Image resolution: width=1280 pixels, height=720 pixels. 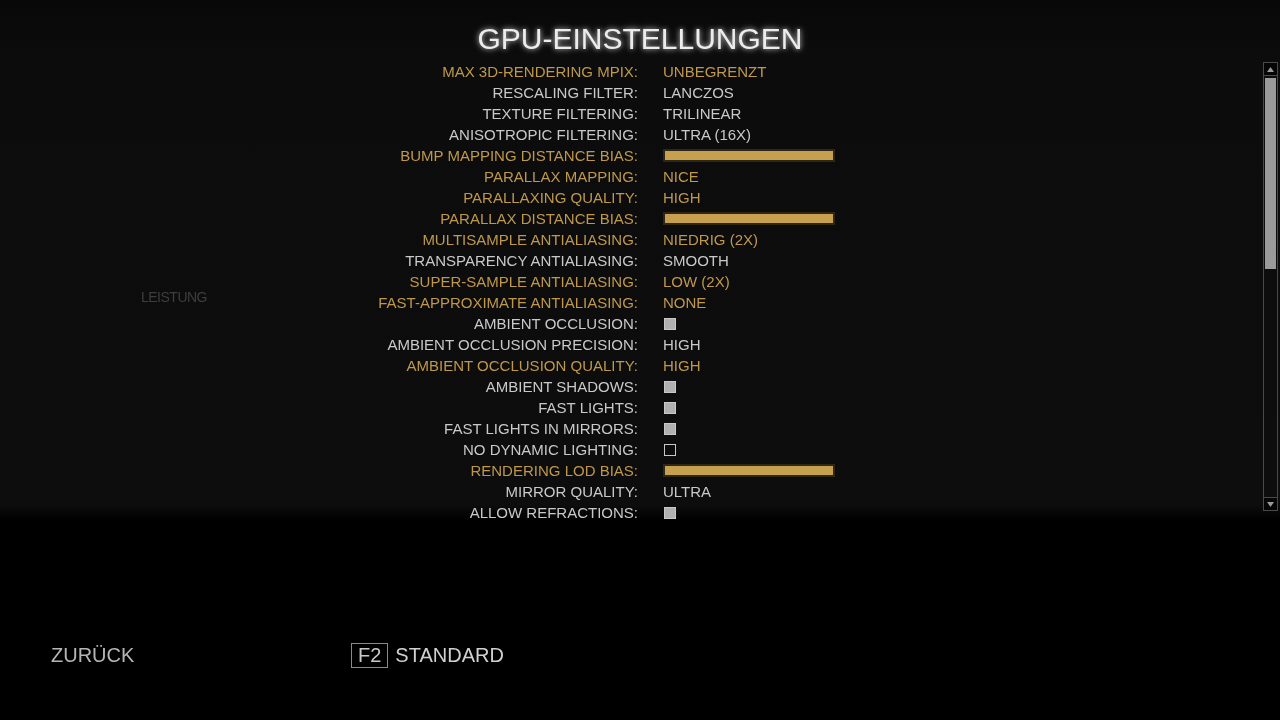 I want to click on setting-label: PARALLAX DISTANCE BIAS:, so click(x=539, y=218).